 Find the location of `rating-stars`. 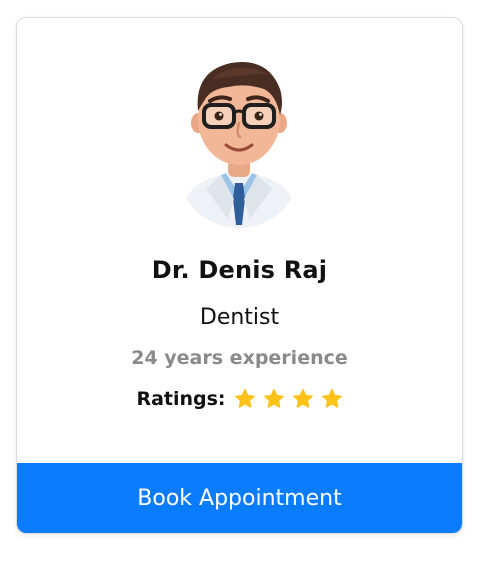

rating-stars is located at coordinates (288, 399).